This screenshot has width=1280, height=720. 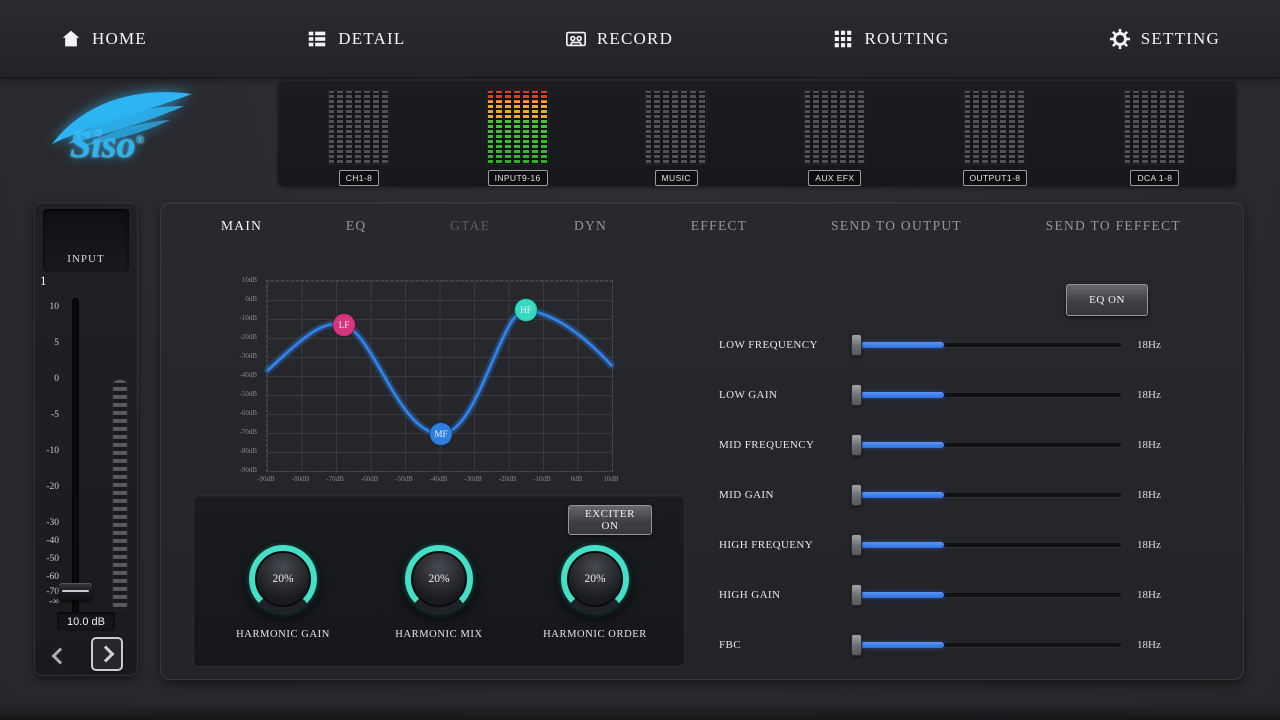 I want to click on nav-item-detail: DETAIL, so click(x=355, y=39).